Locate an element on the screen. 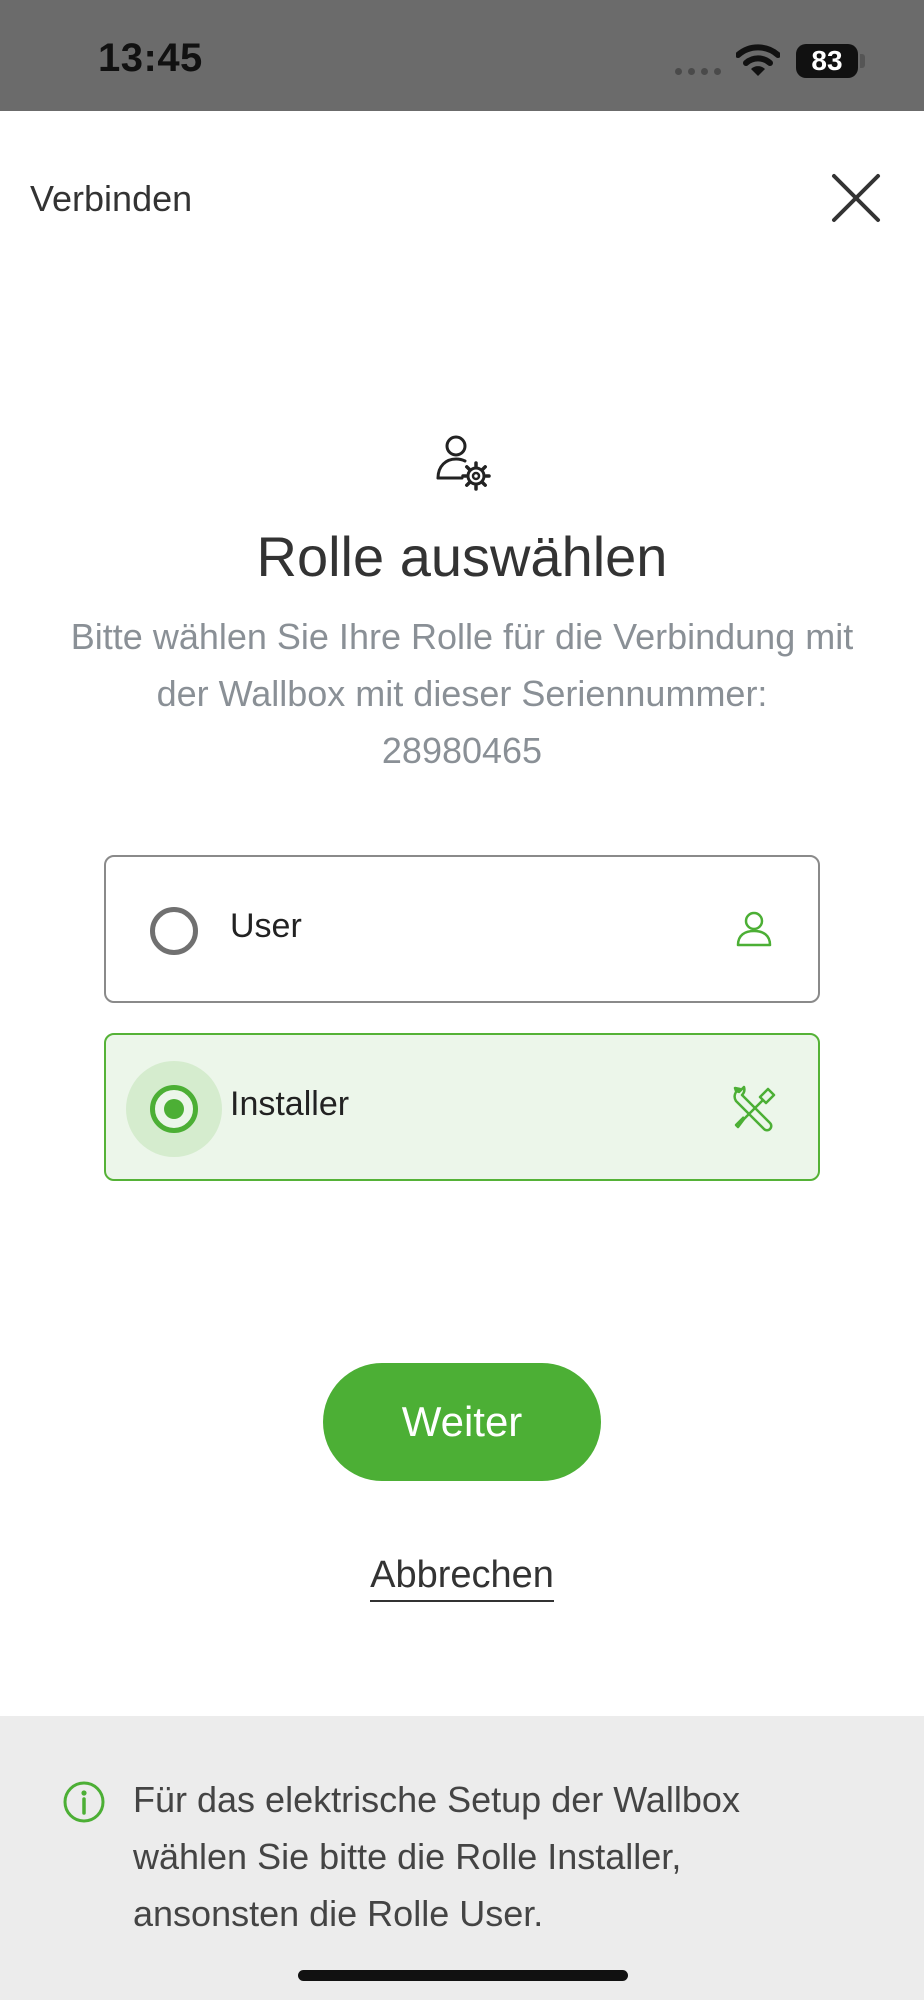  battery-level: 83 is located at coordinates (827, 60).